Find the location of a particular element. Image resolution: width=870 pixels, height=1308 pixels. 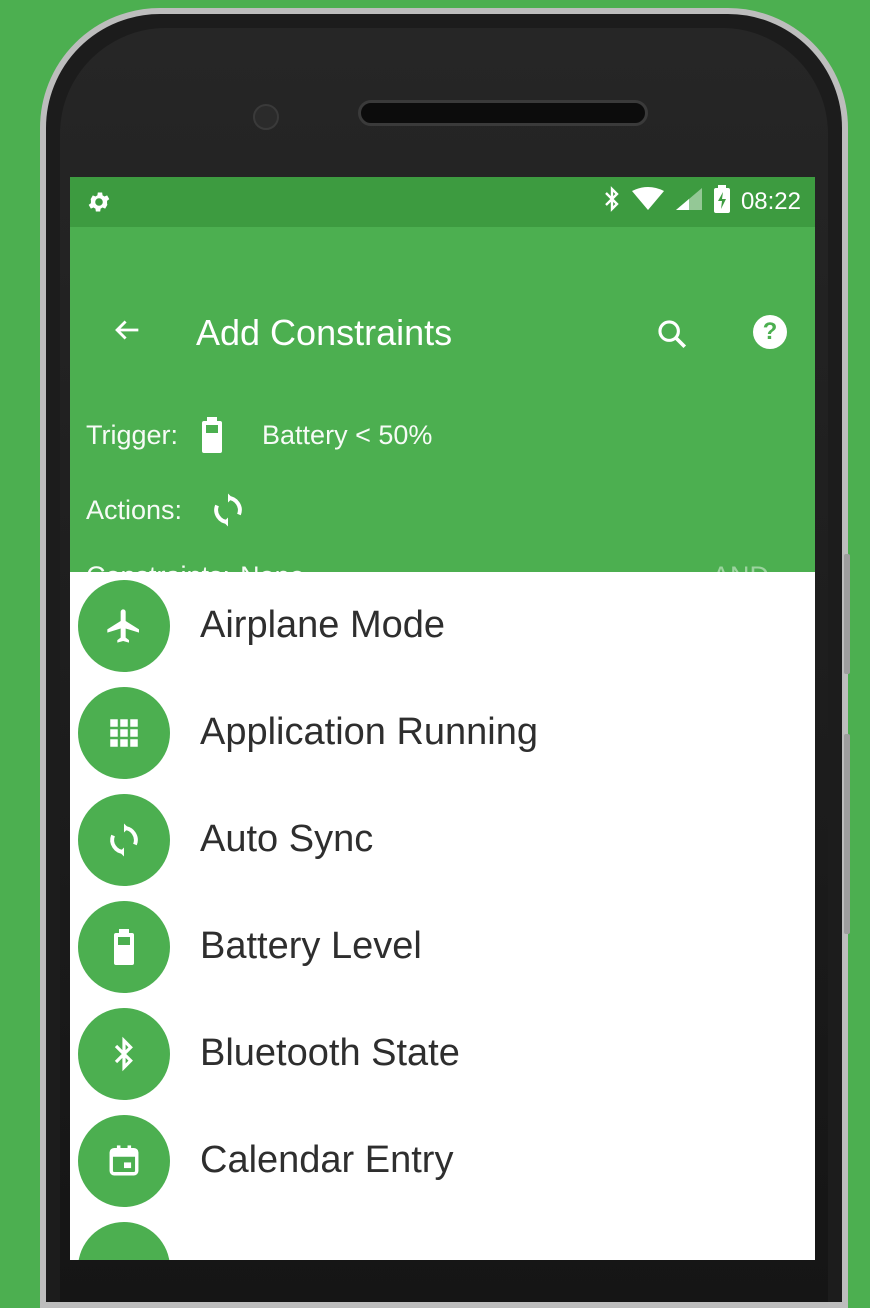

front-camera is located at coordinates (266, 117).